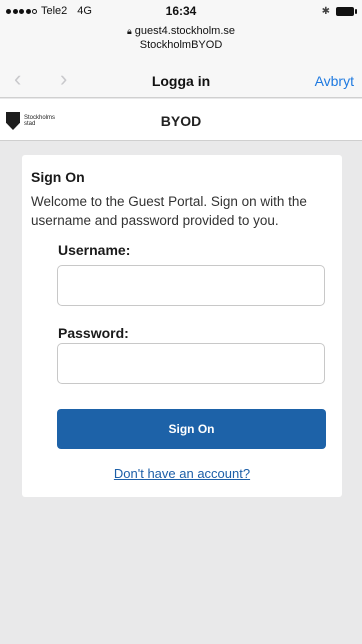 The width and height of the screenshot is (362, 644). I want to click on site-title: BYOD, so click(181, 121).